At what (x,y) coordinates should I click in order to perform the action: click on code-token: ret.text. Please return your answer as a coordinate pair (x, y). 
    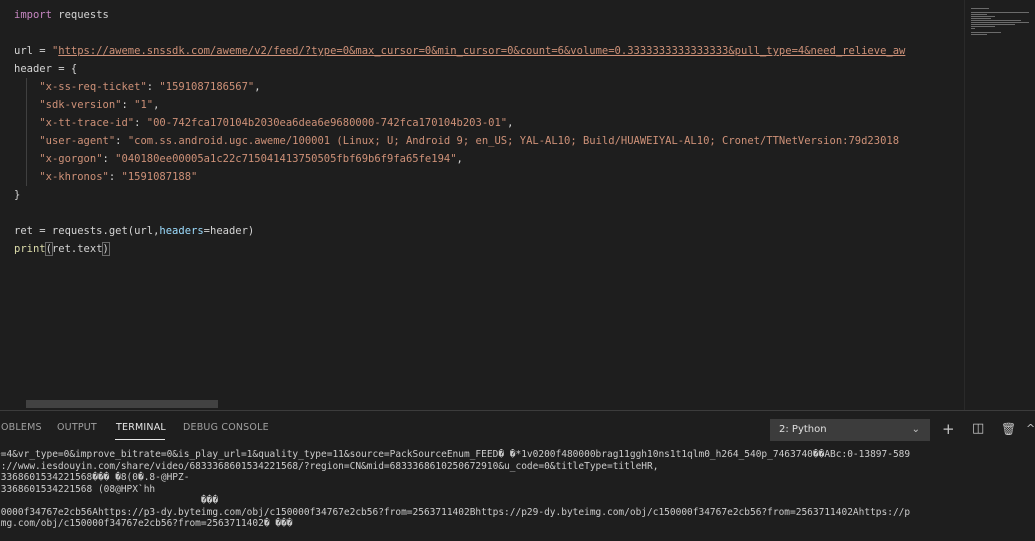
    Looking at the image, I should click on (77, 249).